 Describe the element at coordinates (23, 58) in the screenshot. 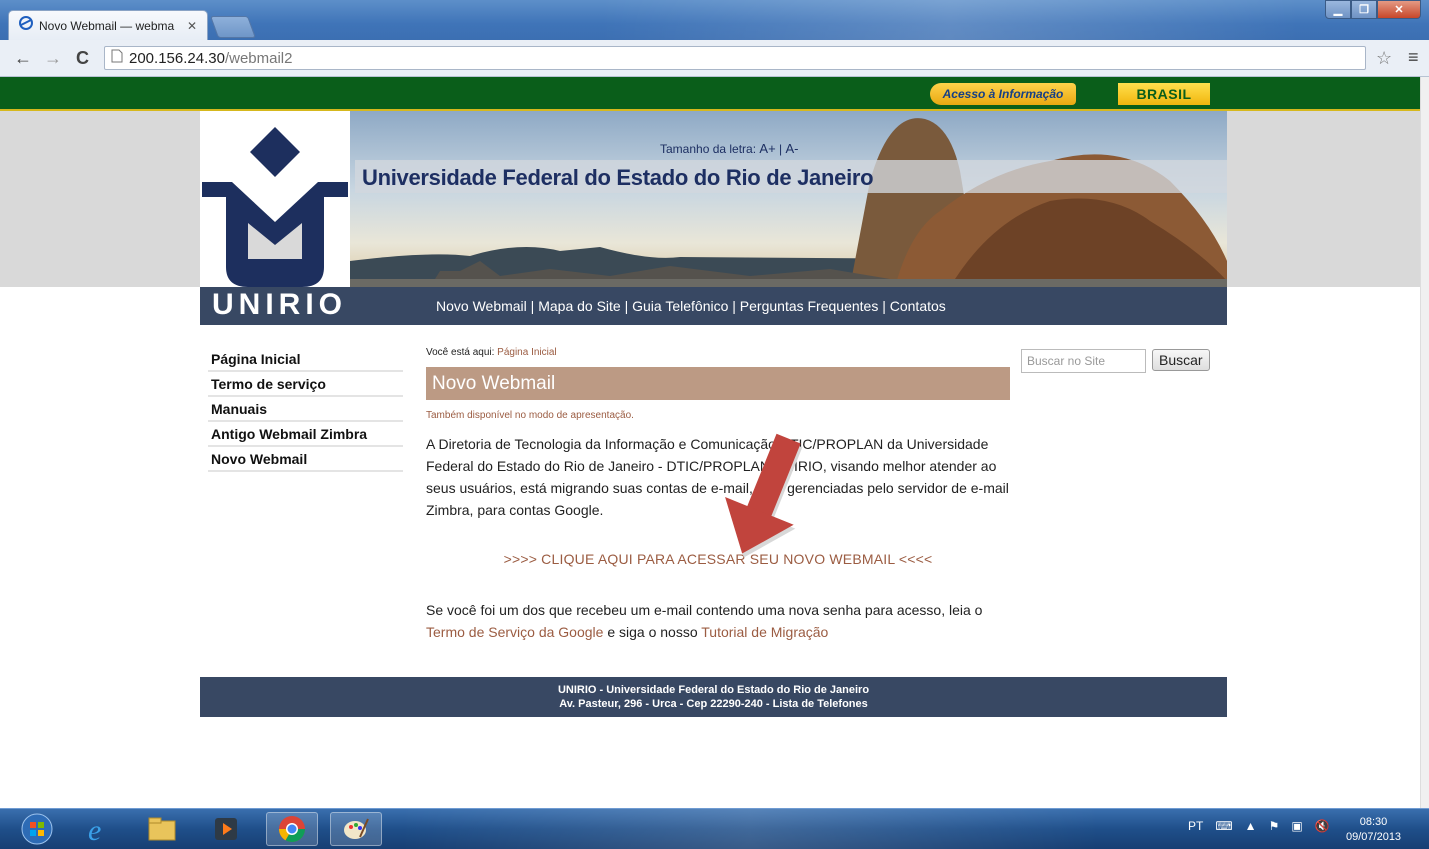

I see `back-icon: ←` at that location.